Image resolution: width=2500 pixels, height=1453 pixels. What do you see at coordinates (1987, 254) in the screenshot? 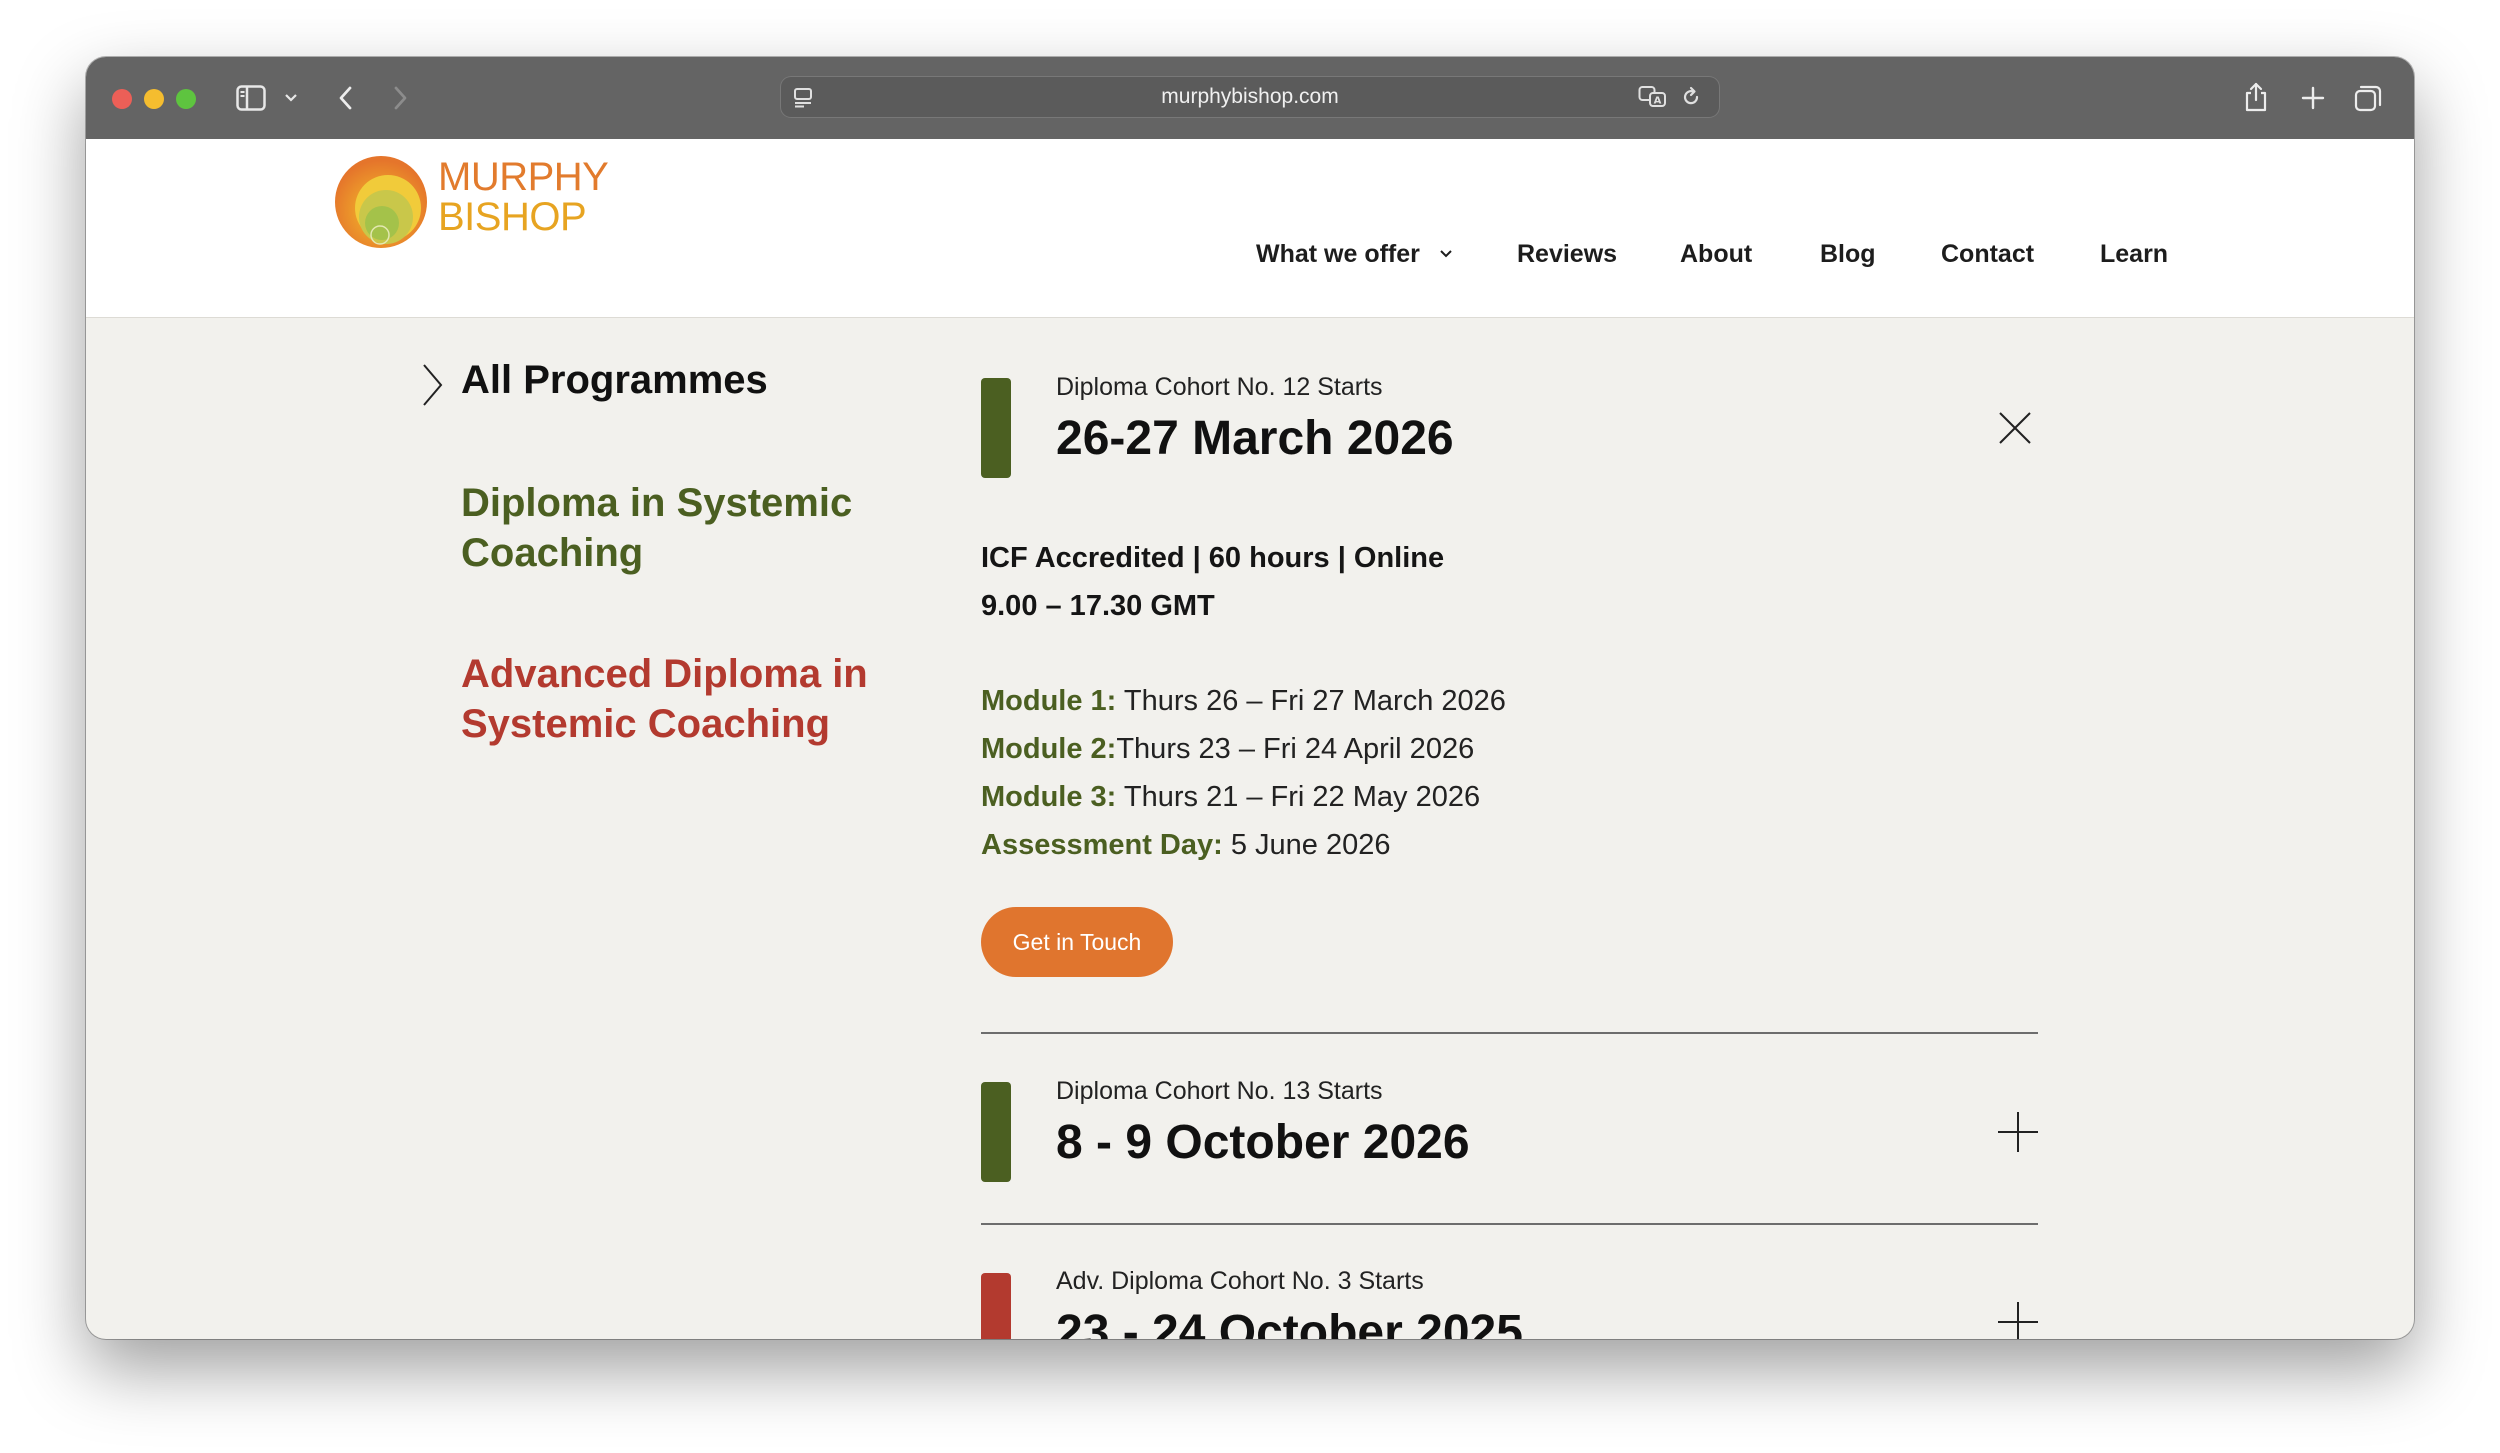
I see `nav-contact: Contact` at bounding box center [1987, 254].